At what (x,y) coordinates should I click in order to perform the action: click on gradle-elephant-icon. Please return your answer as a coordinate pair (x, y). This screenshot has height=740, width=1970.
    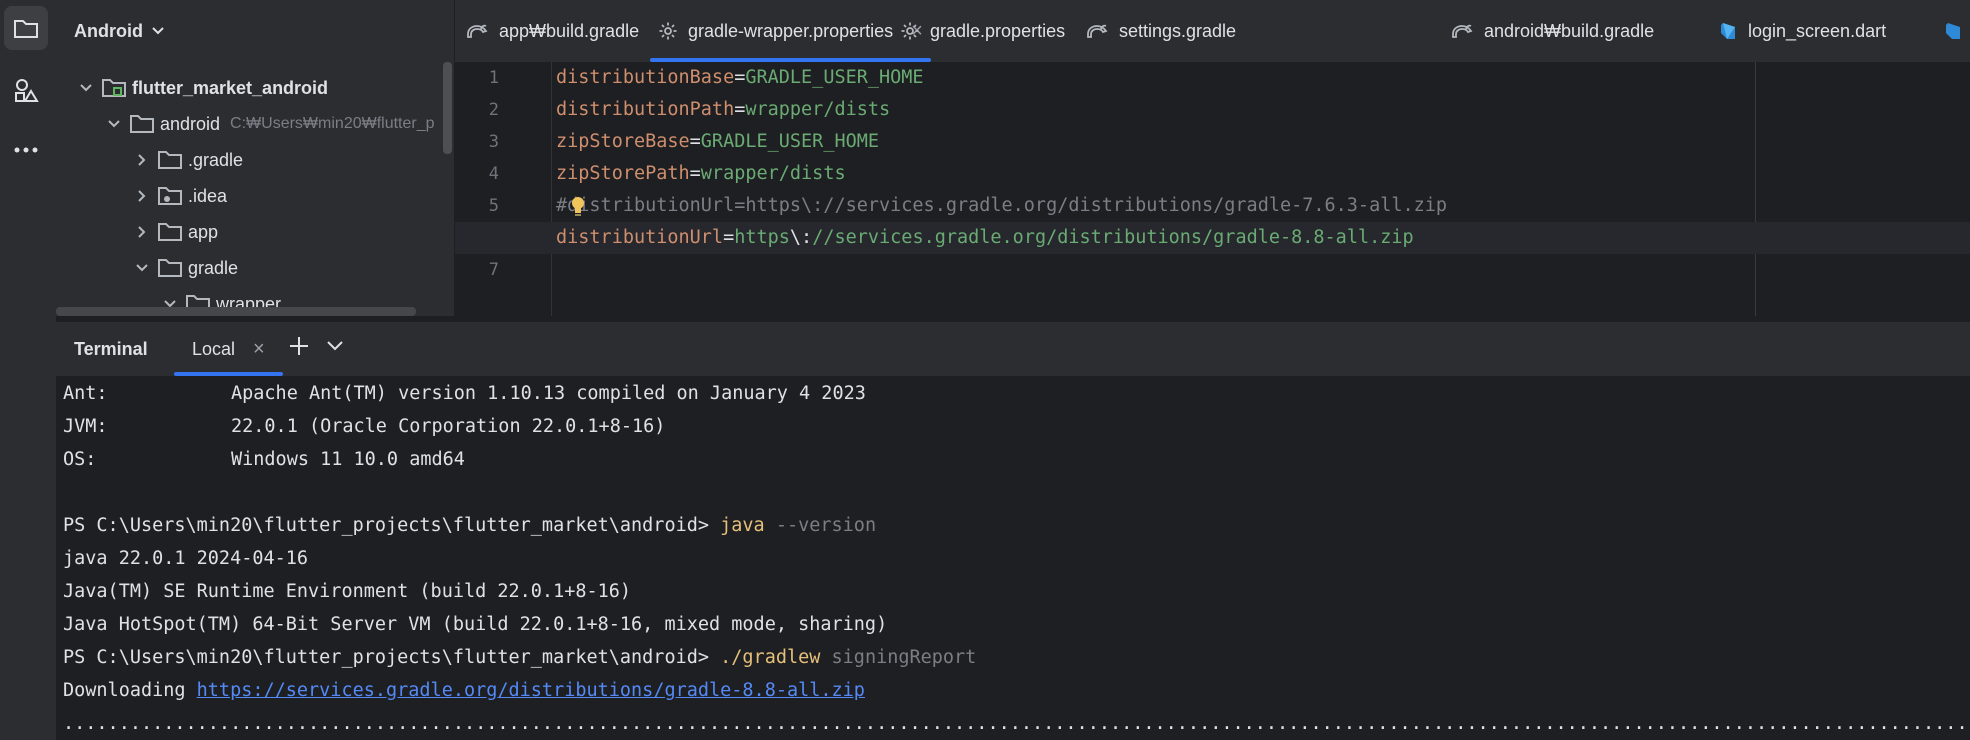
    Looking at the image, I should click on (477, 31).